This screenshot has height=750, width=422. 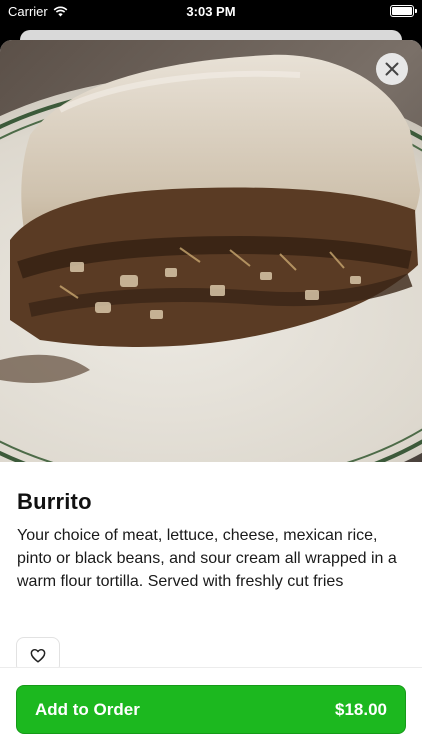 I want to click on add-to-order-label: Add to Order, so click(x=87, y=709).